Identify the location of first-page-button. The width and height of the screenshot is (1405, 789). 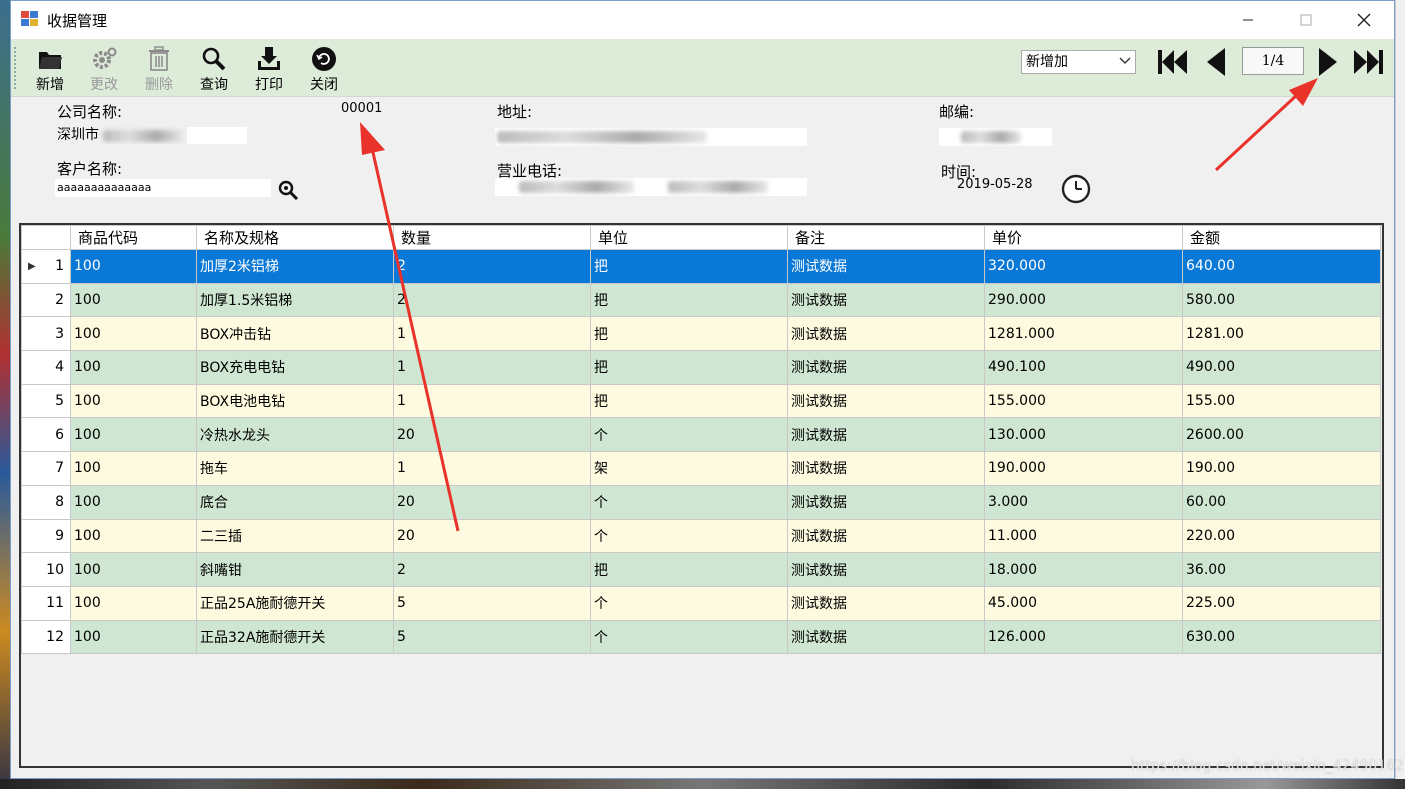
(1173, 62).